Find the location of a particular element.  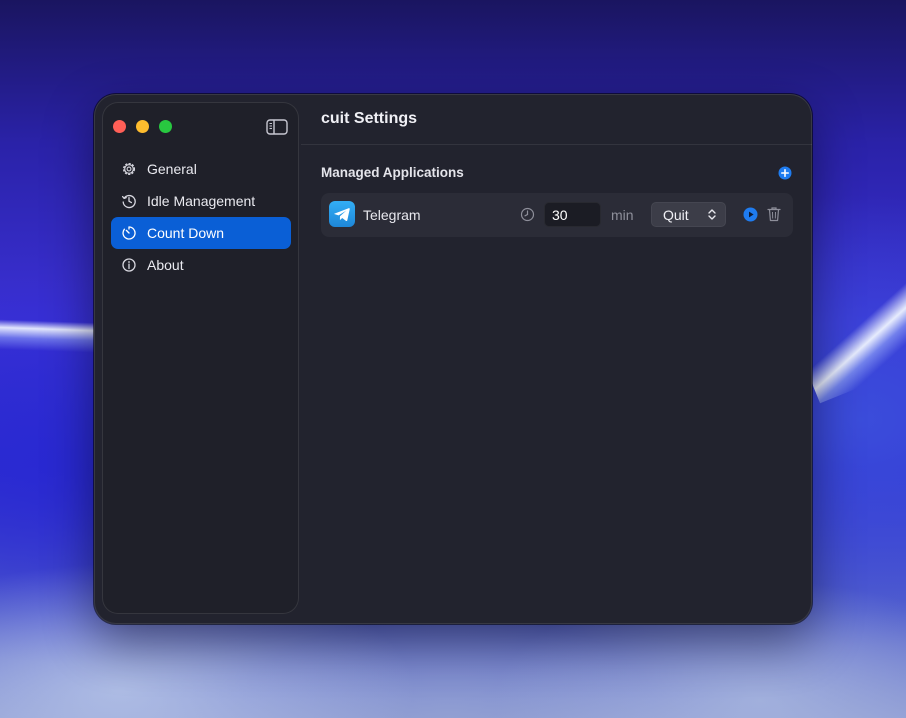

sidebar-nav: General Idle Management Count Down About is located at coordinates (201, 217).